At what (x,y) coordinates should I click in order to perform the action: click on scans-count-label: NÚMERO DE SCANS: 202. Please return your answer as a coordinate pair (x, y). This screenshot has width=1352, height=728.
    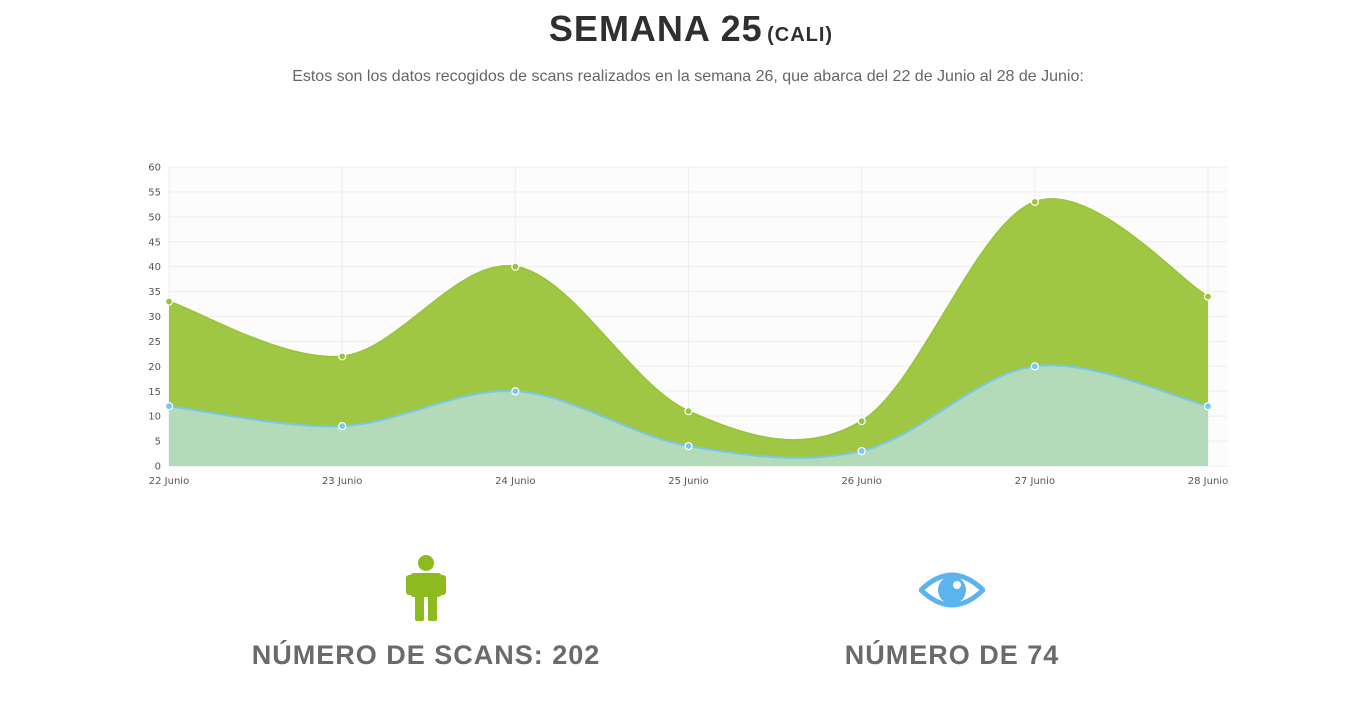
    Looking at the image, I should click on (426, 655).